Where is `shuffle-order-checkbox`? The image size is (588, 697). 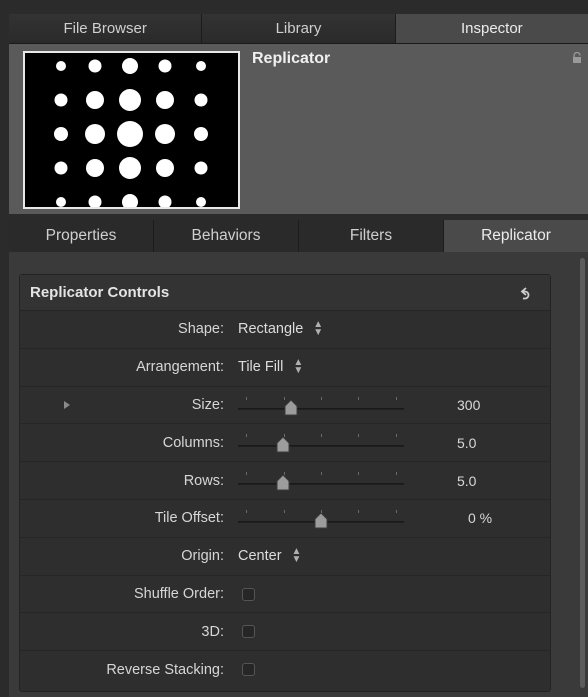 shuffle-order-checkbox is located at coordinates (248, 594).